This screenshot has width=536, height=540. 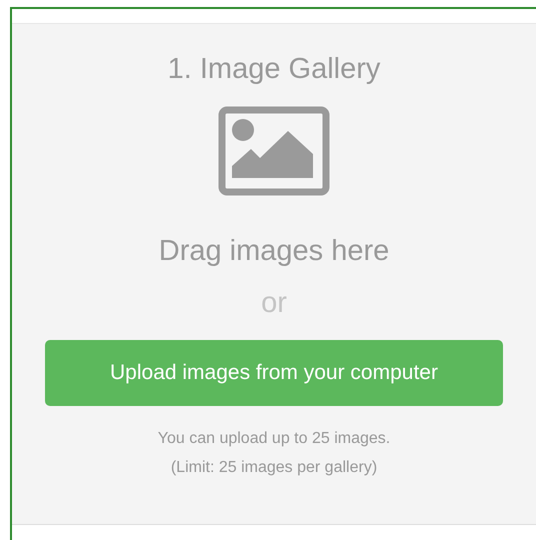 I want to click on upload-note: (Limit: 25 images per gallery), so click(x=274, y=468).